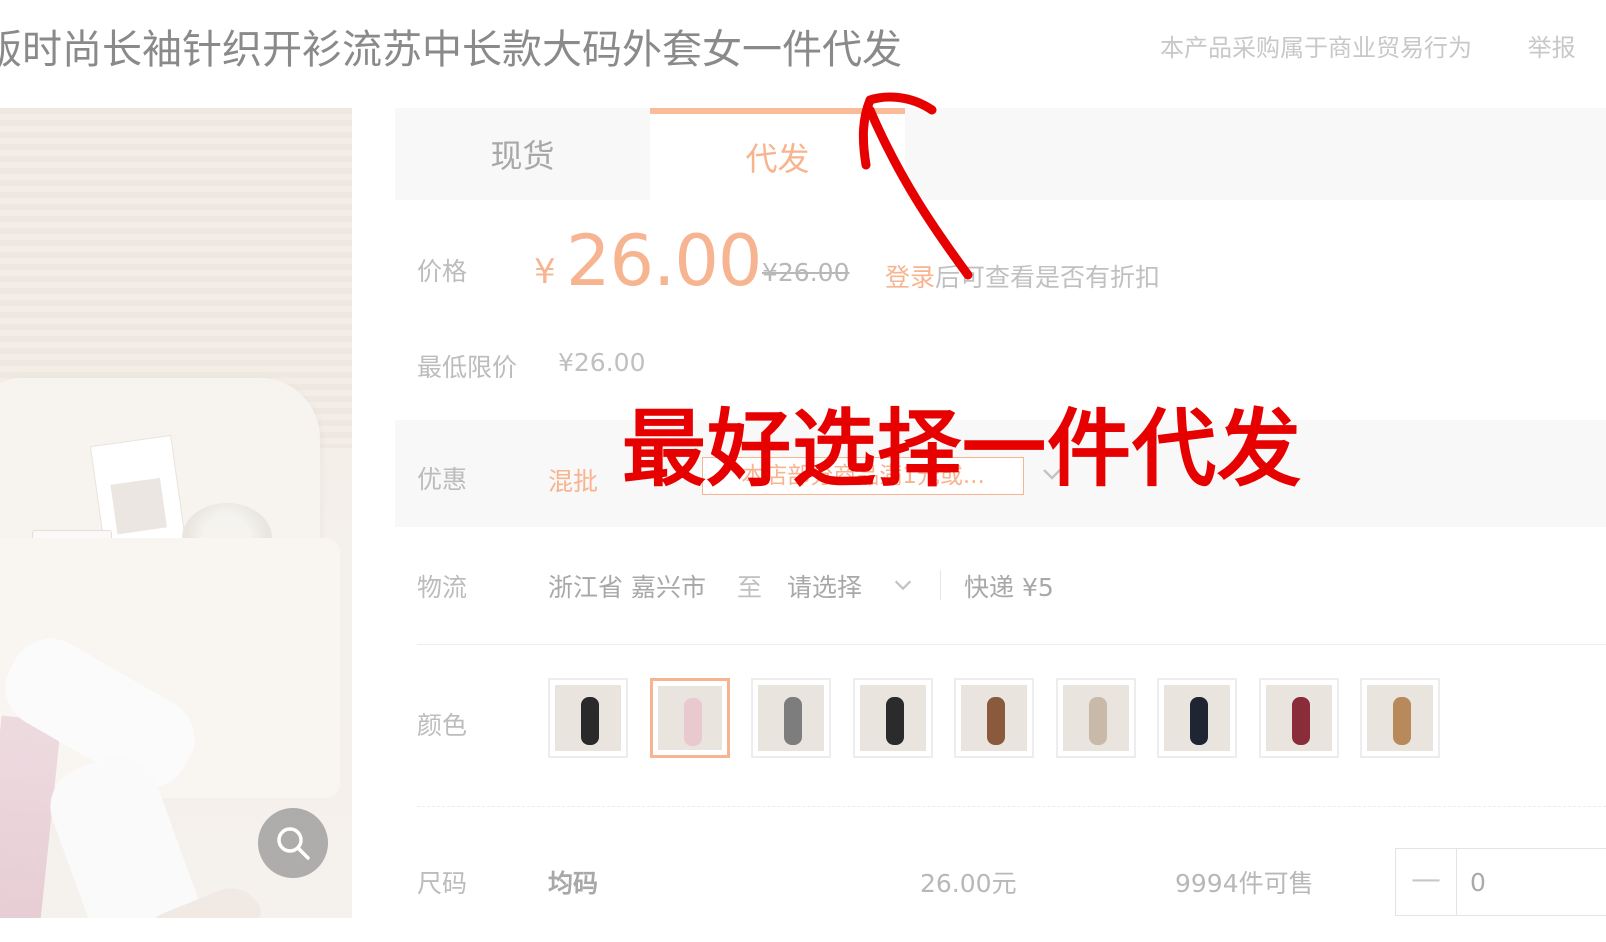  Describe the element at coordinates (442, 587) in the screenshot. I see `logistics-label: 物流` at that location.